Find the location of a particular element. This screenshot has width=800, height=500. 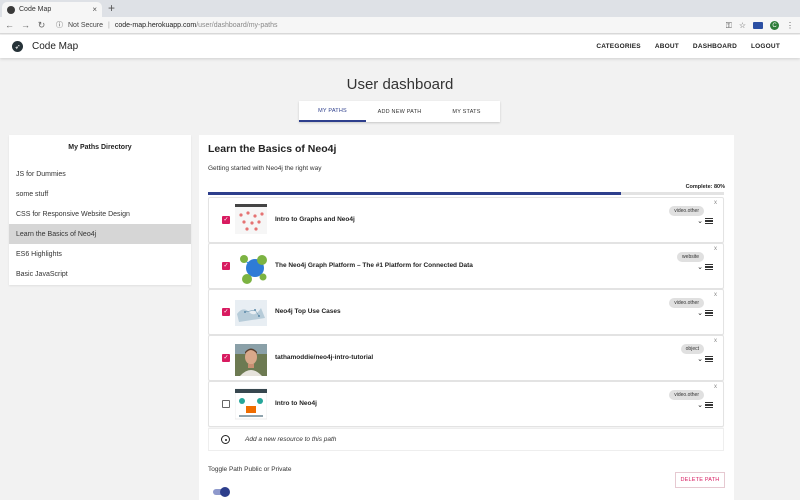

add-resource-row: Add a new resource to this path is located at coordinates (466, 439).